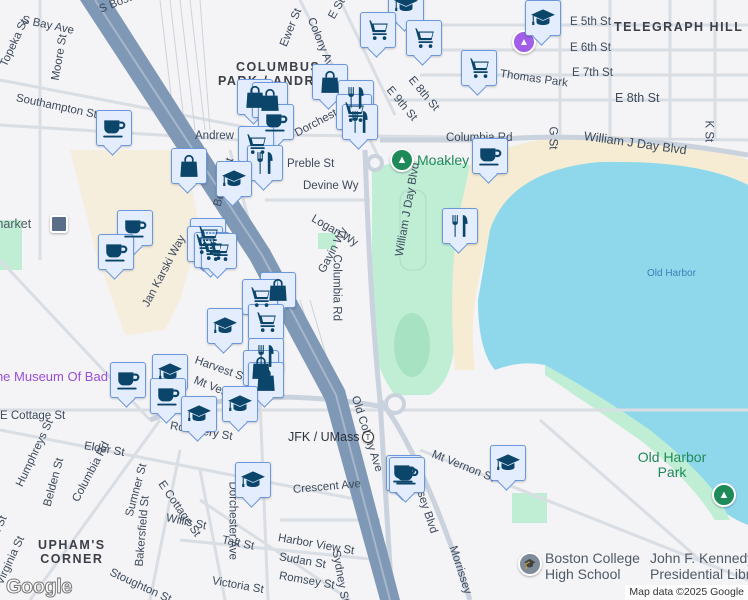 The height and width of the screenshot is (600, 748). I want to click on neighborhood-label: UPHAM'S CORNER, so click(72, 552).